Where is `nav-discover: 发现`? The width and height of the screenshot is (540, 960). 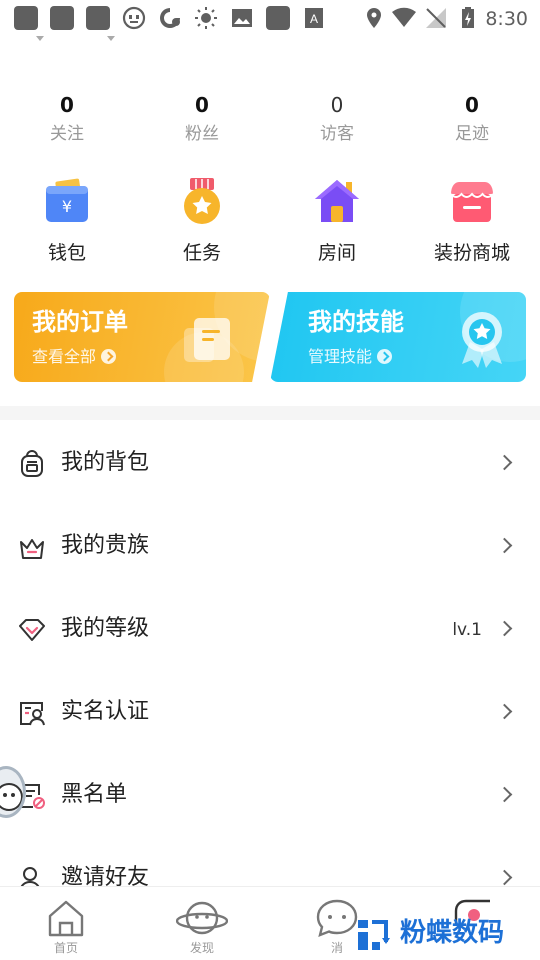 nav-discover: 发现 is located at coordinates (202, 926).